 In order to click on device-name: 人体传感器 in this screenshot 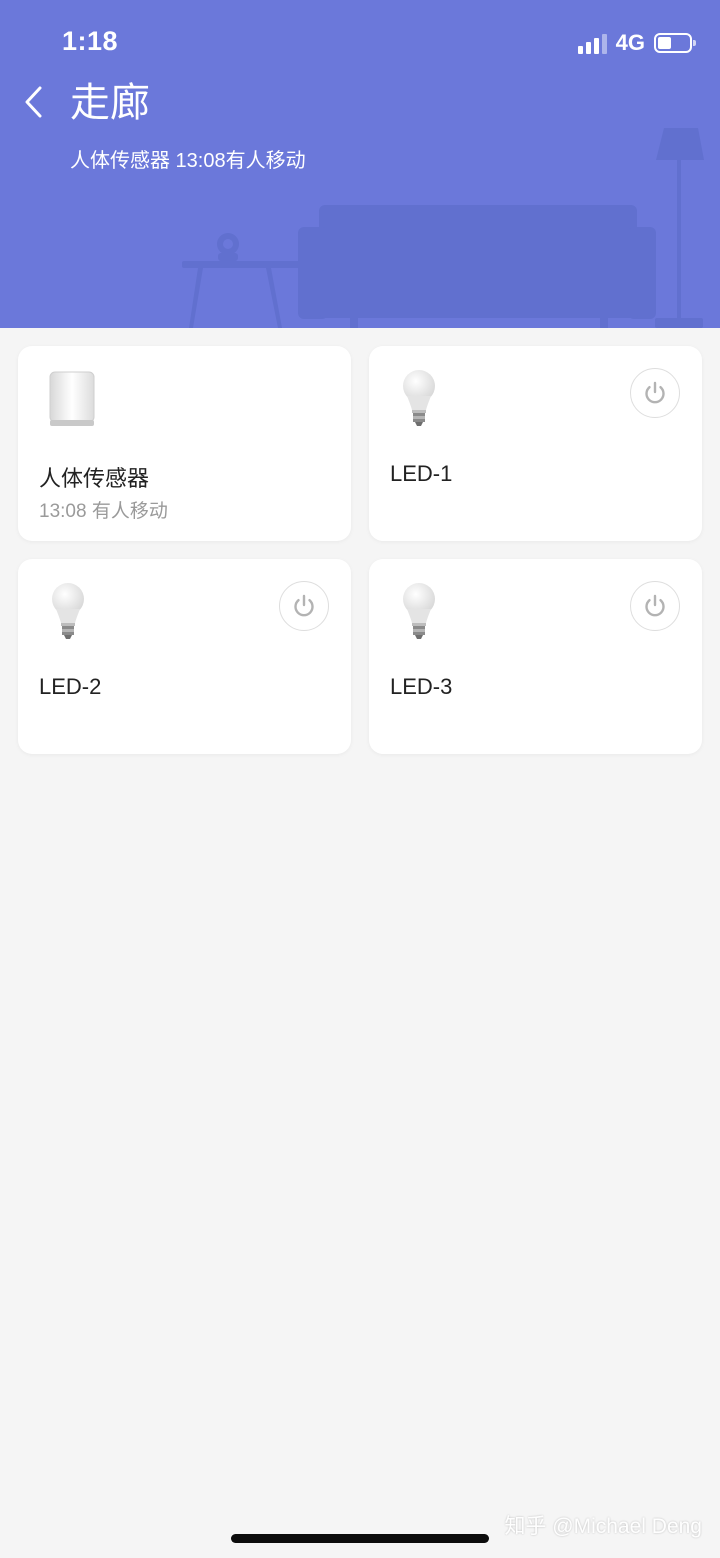, I will do `click(94, 478)`.